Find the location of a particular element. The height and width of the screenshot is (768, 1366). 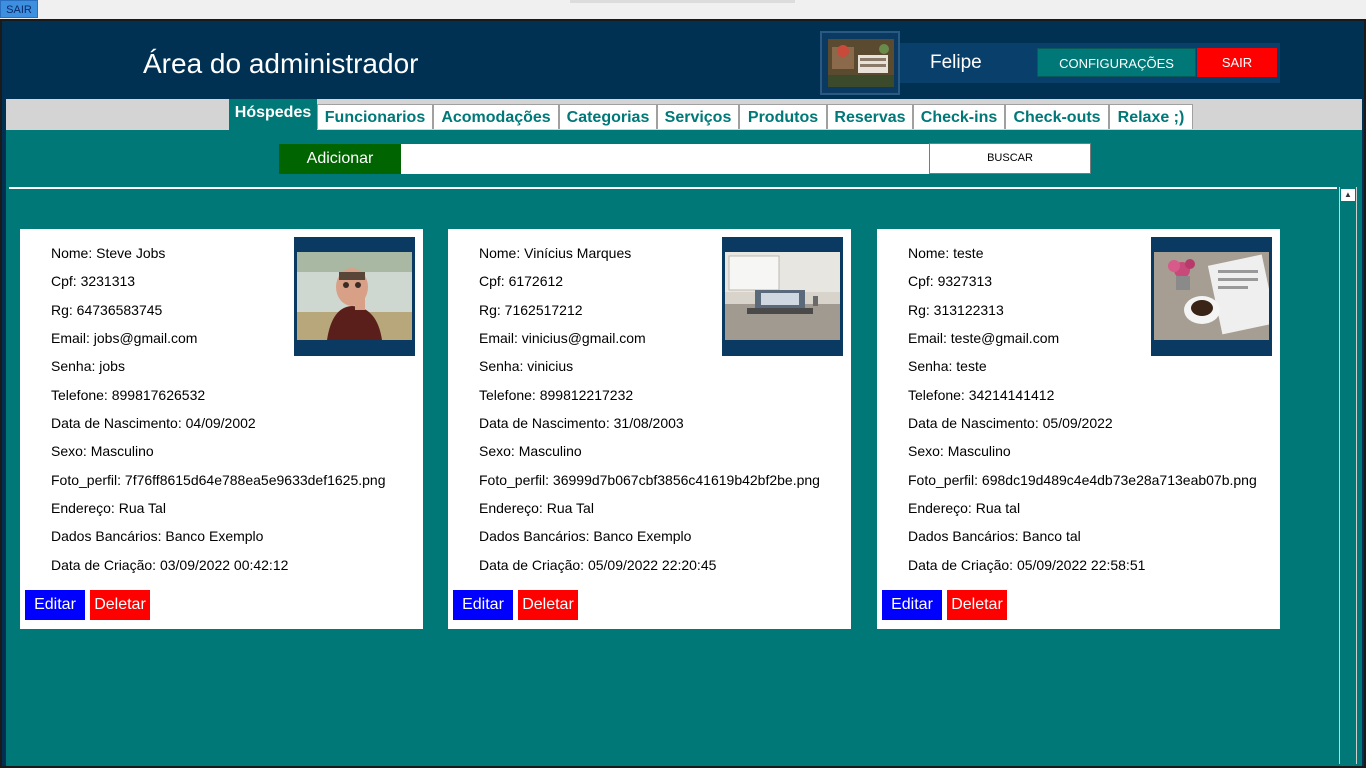

guest-name: Nome: teste is located at coordinates (946, 253).